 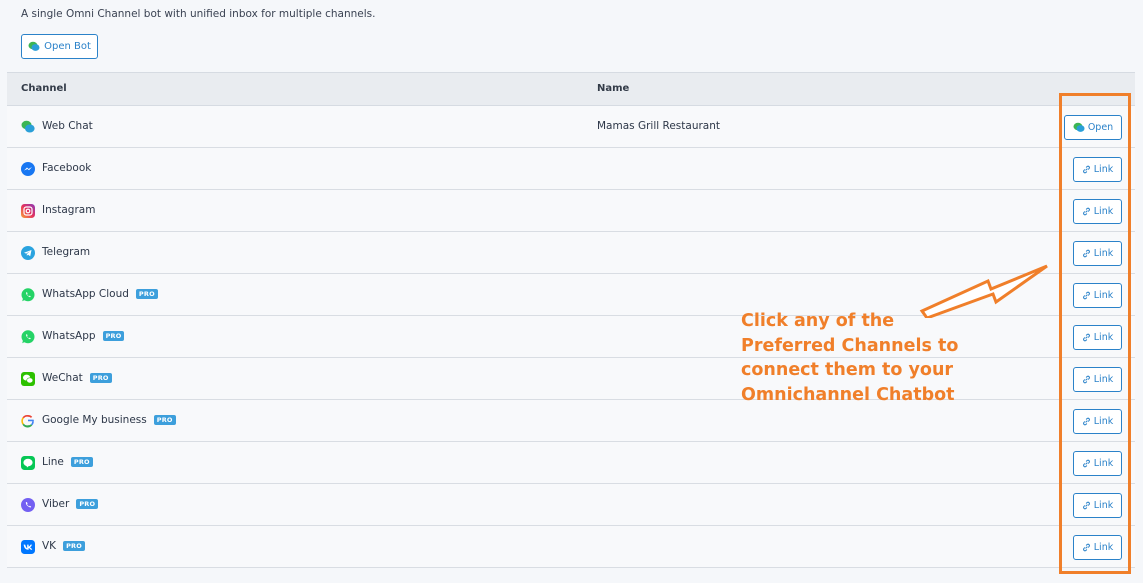 What do you see at coordinates (67, 46) in the screenshot?
I see `open-bot-label: Open Bot` at bounding box center [67, 46].